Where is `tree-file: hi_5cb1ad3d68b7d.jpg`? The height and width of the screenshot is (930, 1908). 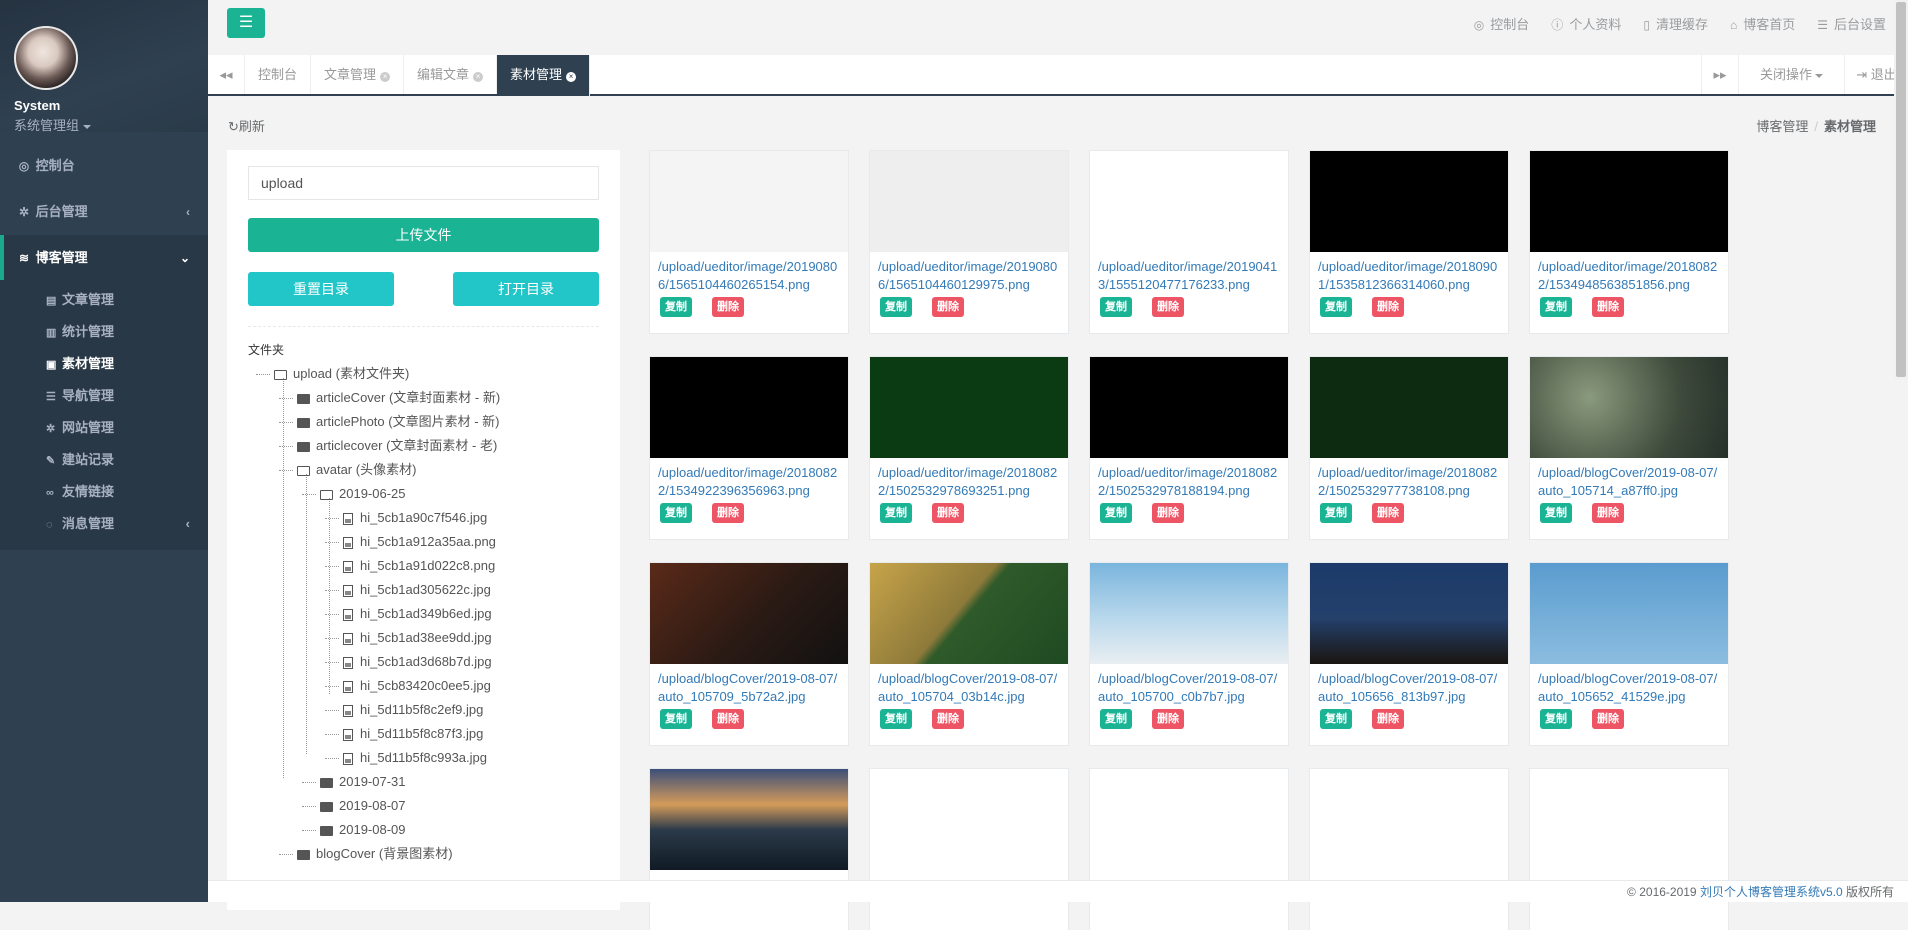
tree-file: hi_5cb1ad3d68b7d.jpg is located at coordinates (423, 662).